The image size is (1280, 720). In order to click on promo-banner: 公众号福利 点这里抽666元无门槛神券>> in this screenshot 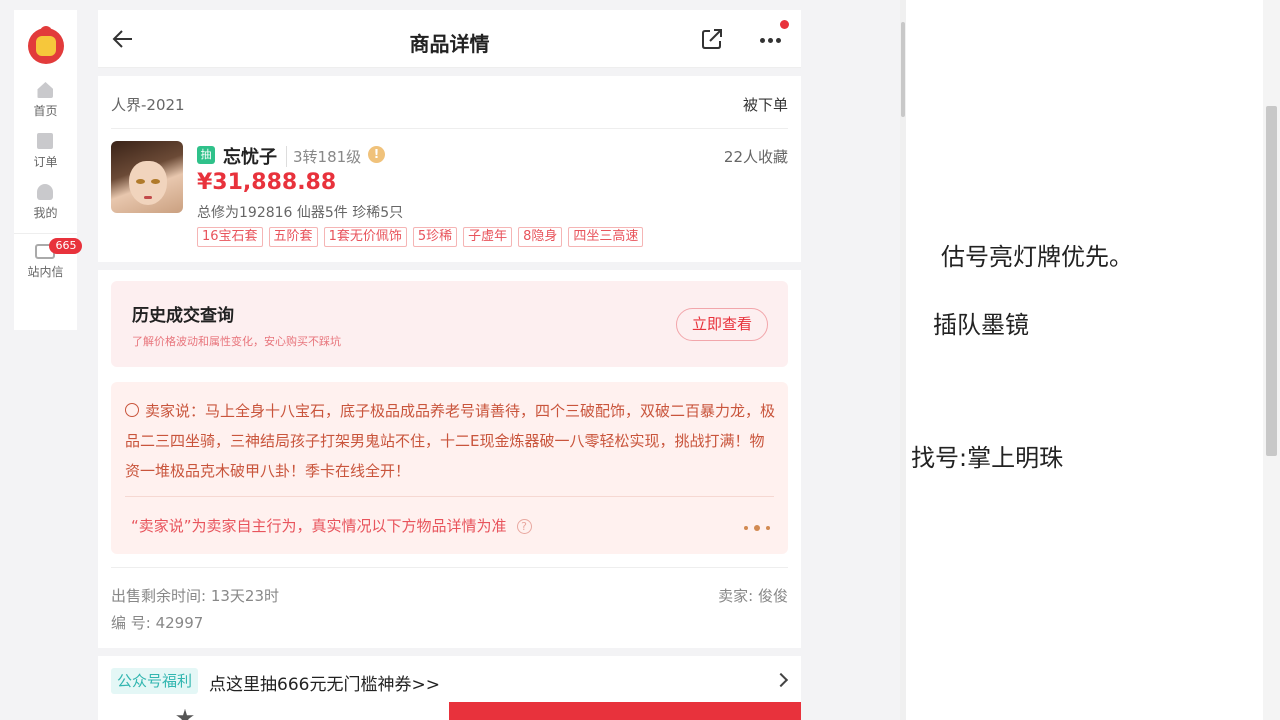, I will do `click(449, 679)`.